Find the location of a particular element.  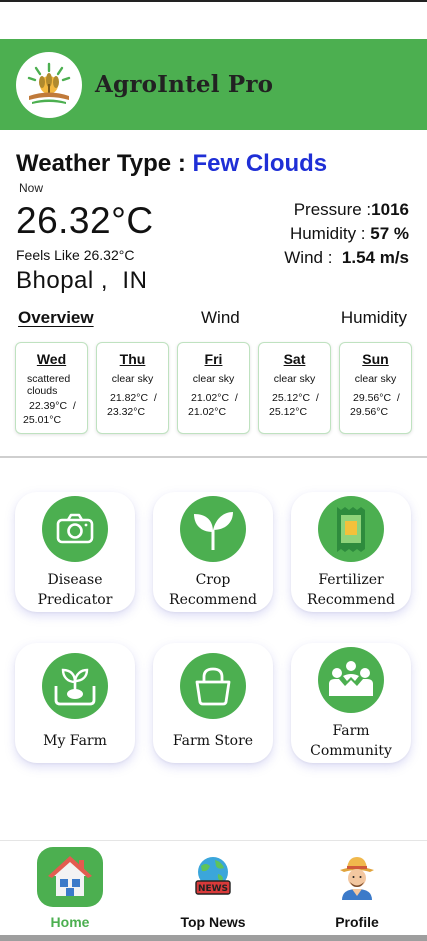

forecast-min: 21.02°C / is located at coordinates (214, 398).